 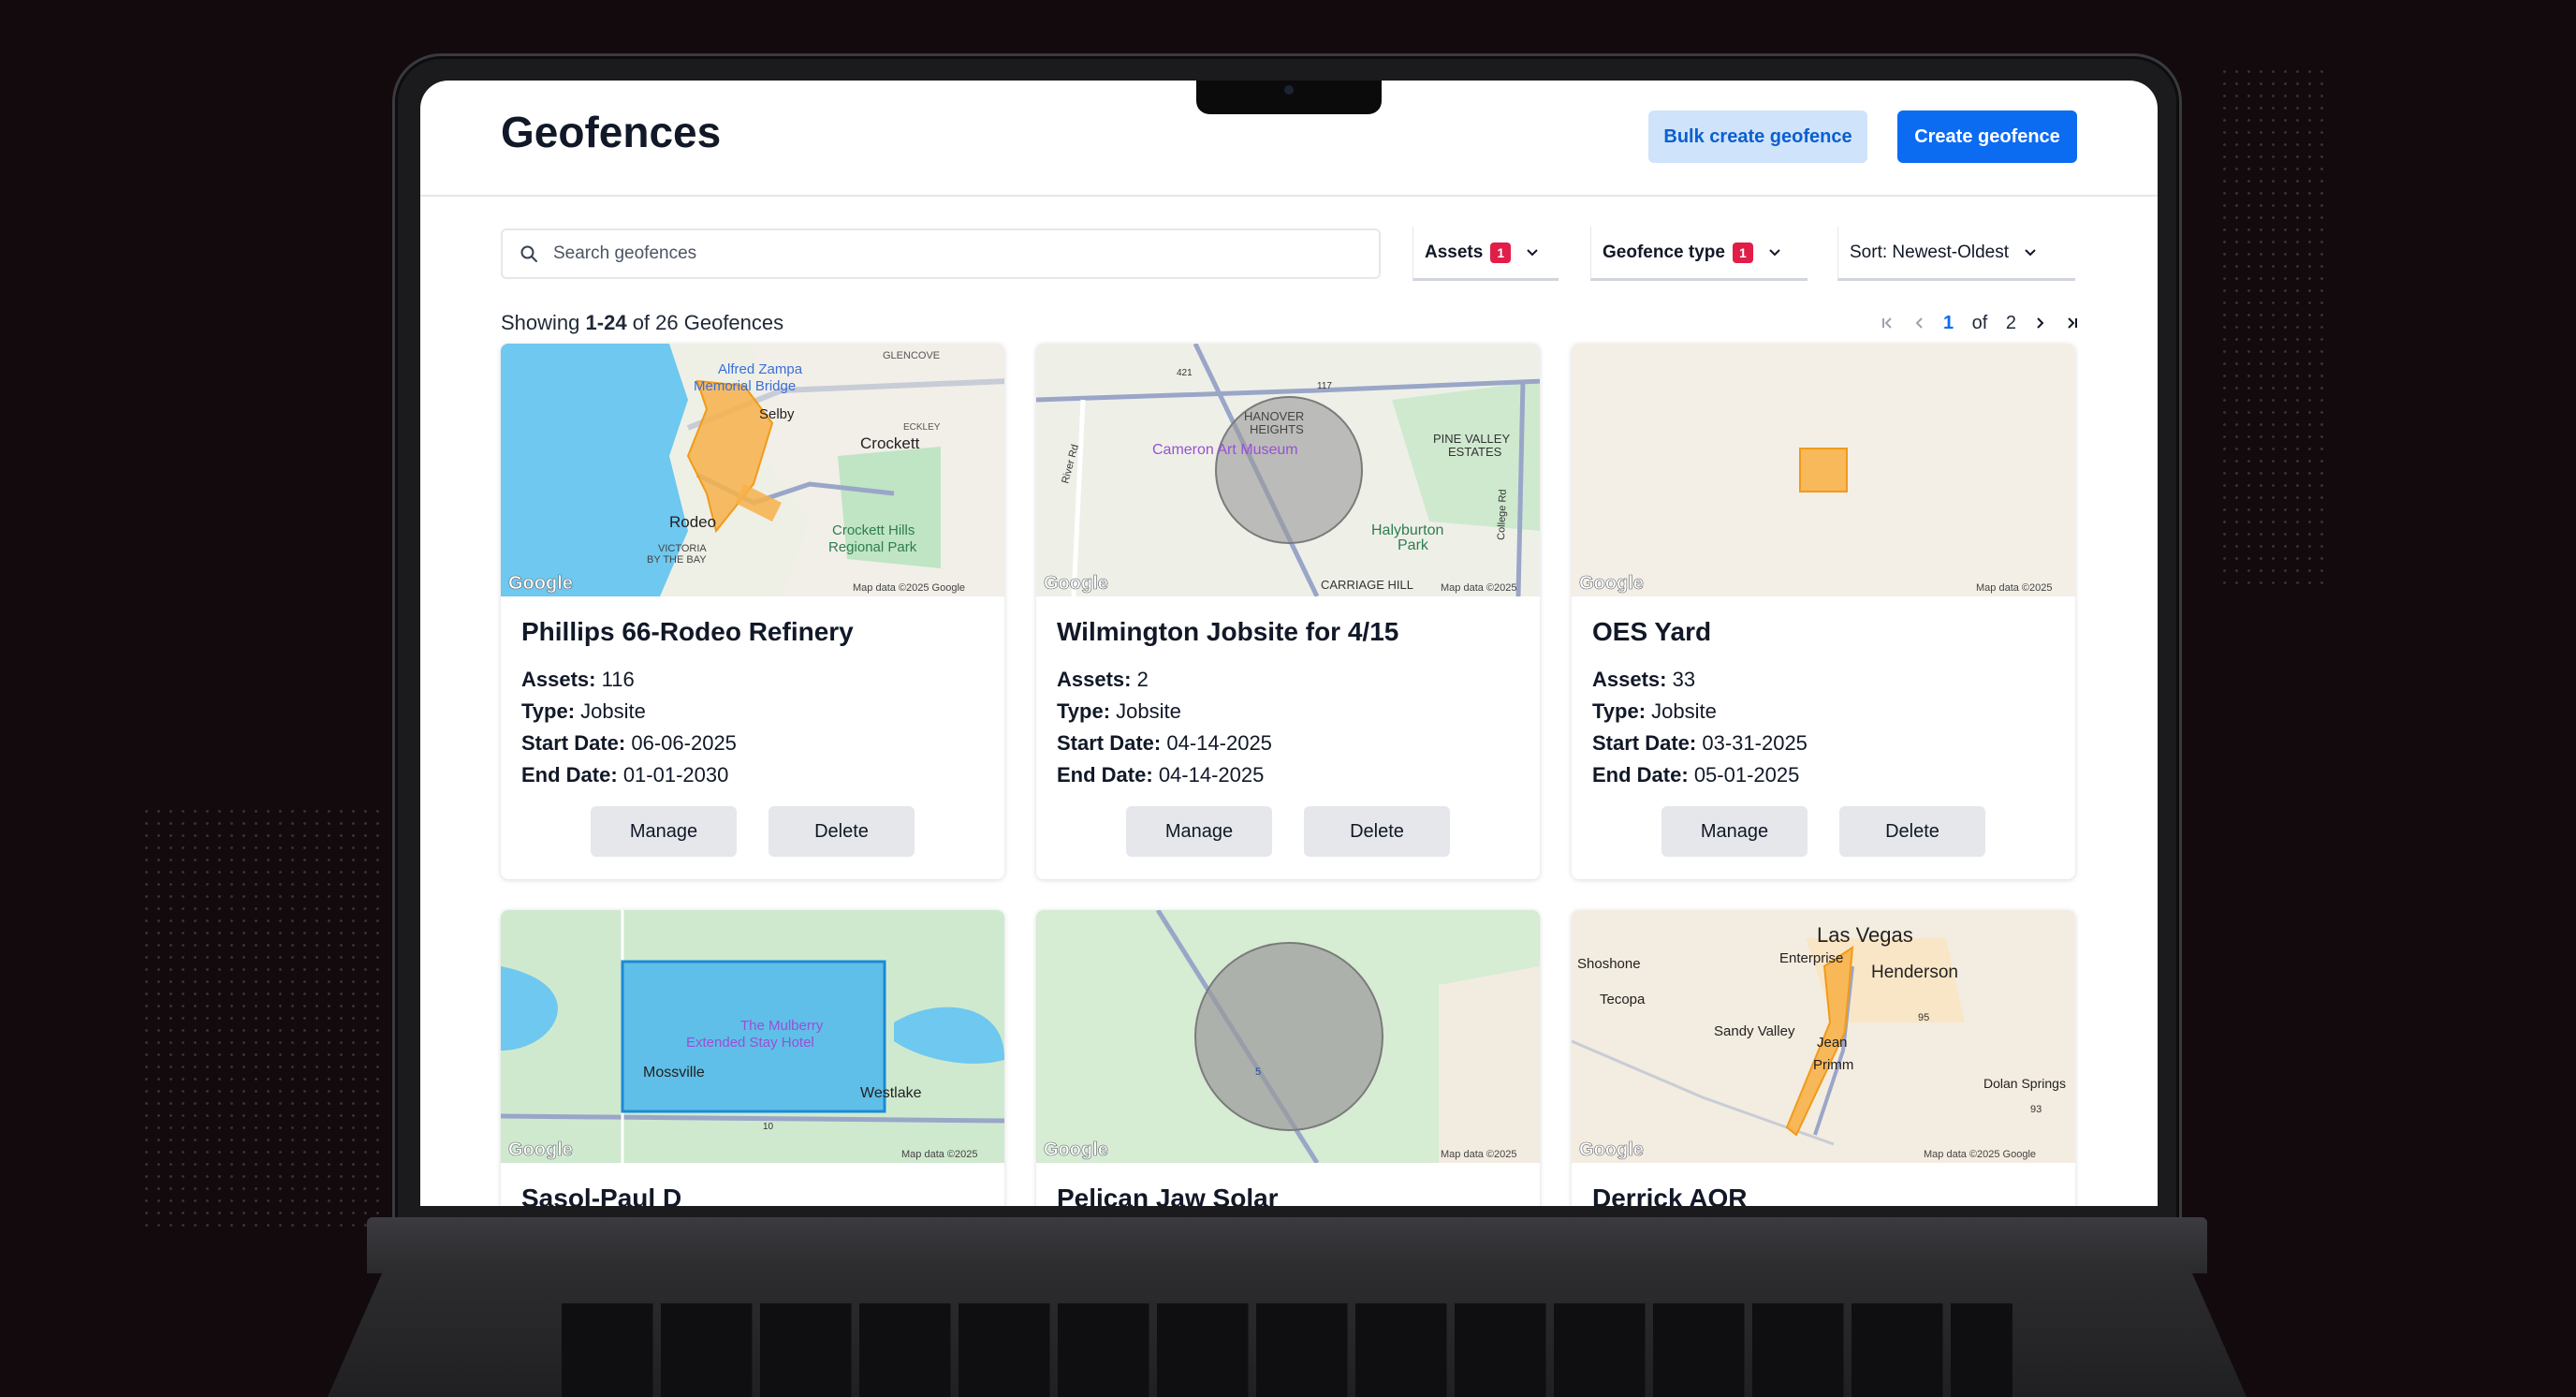 I want to click on sort-dropdown: Sort: Newest-Oldest, so click(x=1956, y=254).